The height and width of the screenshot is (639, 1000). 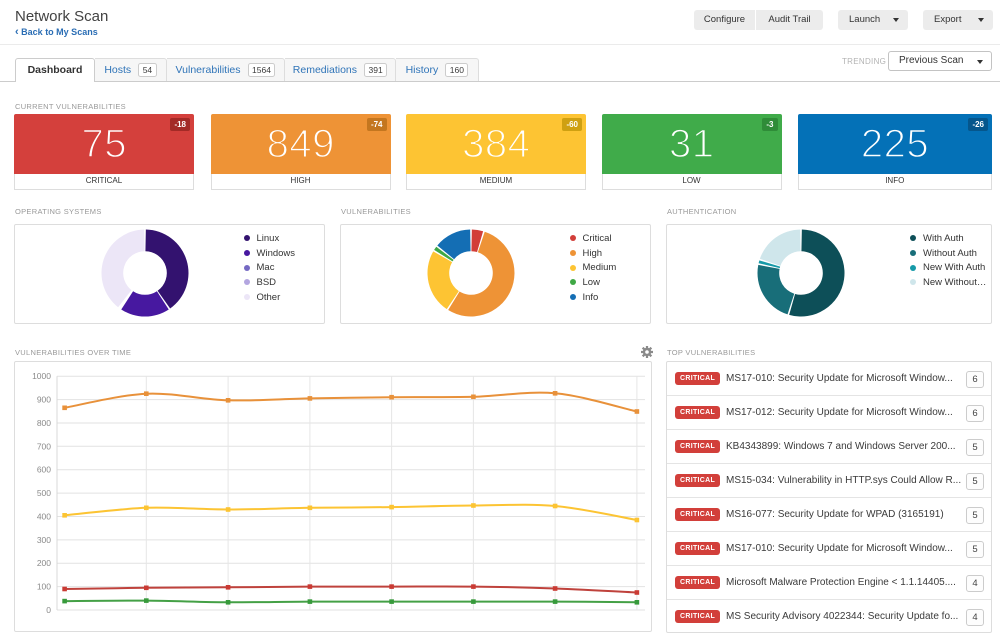 I want to click on svg-text: 0, so click(x=48, y=610).